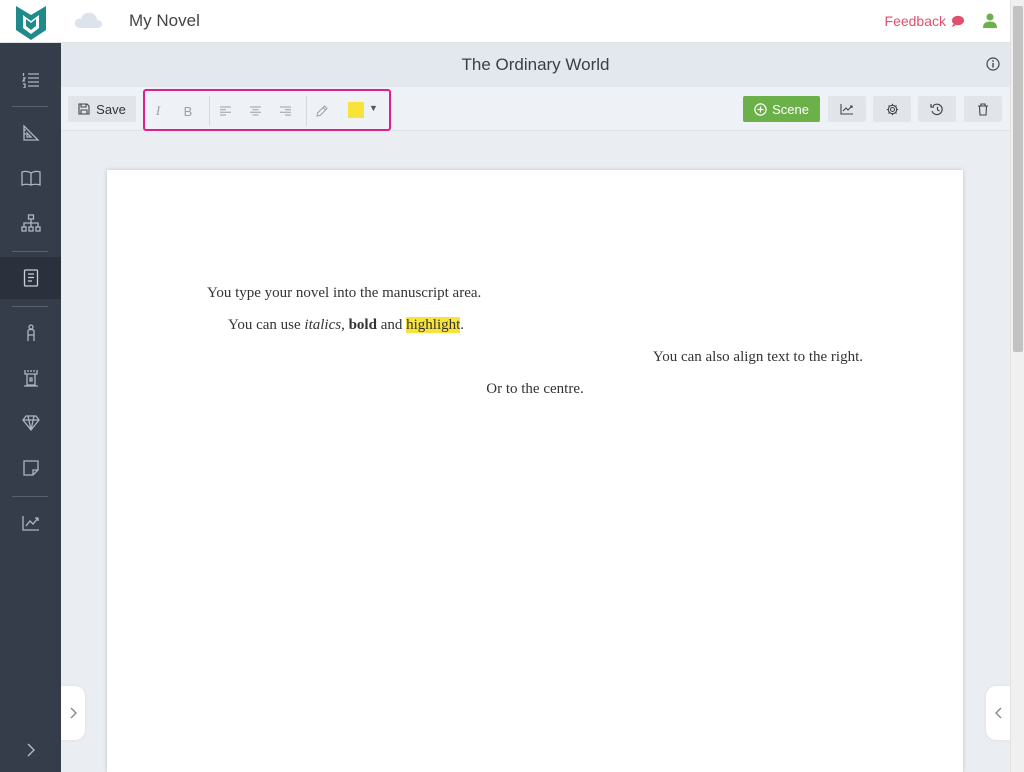 This screenshot has width=1024, height=772. I want to click on chapter-title-bar: The Ordinary World, so click(535, 65).